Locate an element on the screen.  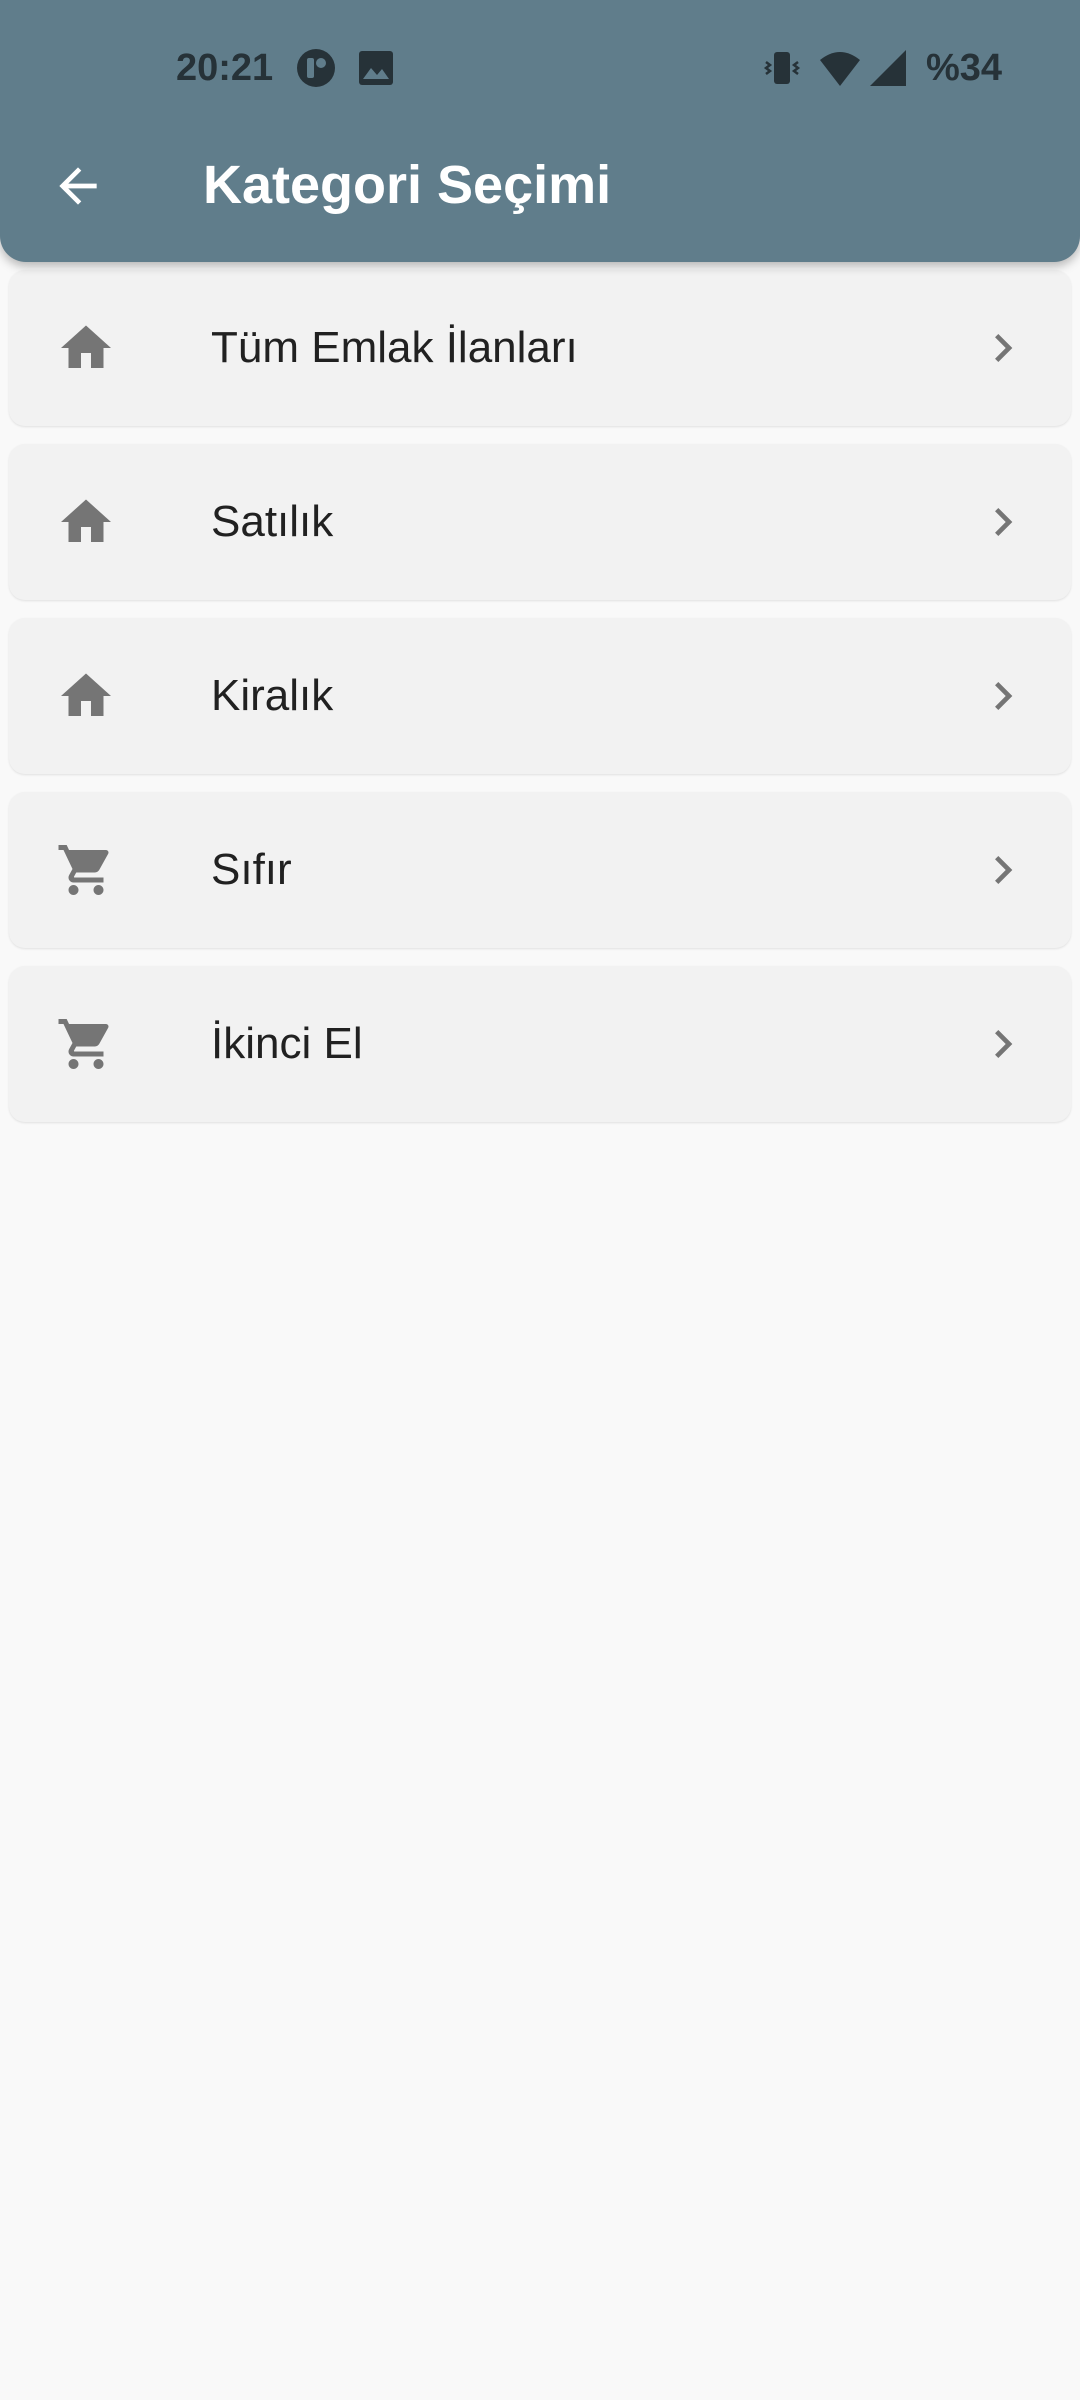
arrow-back-icon is located at coordinates (78, 186).